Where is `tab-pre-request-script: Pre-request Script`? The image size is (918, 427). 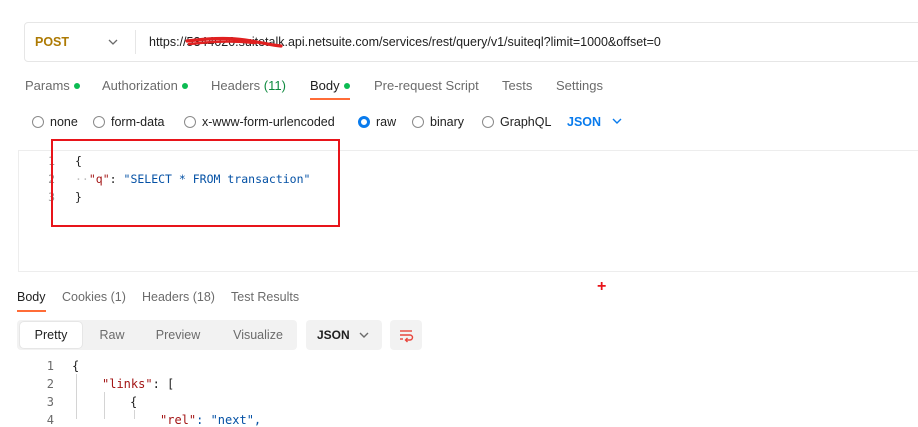 tab-pre-request-script: Pre-request Script is located at coordinates (426, 87).